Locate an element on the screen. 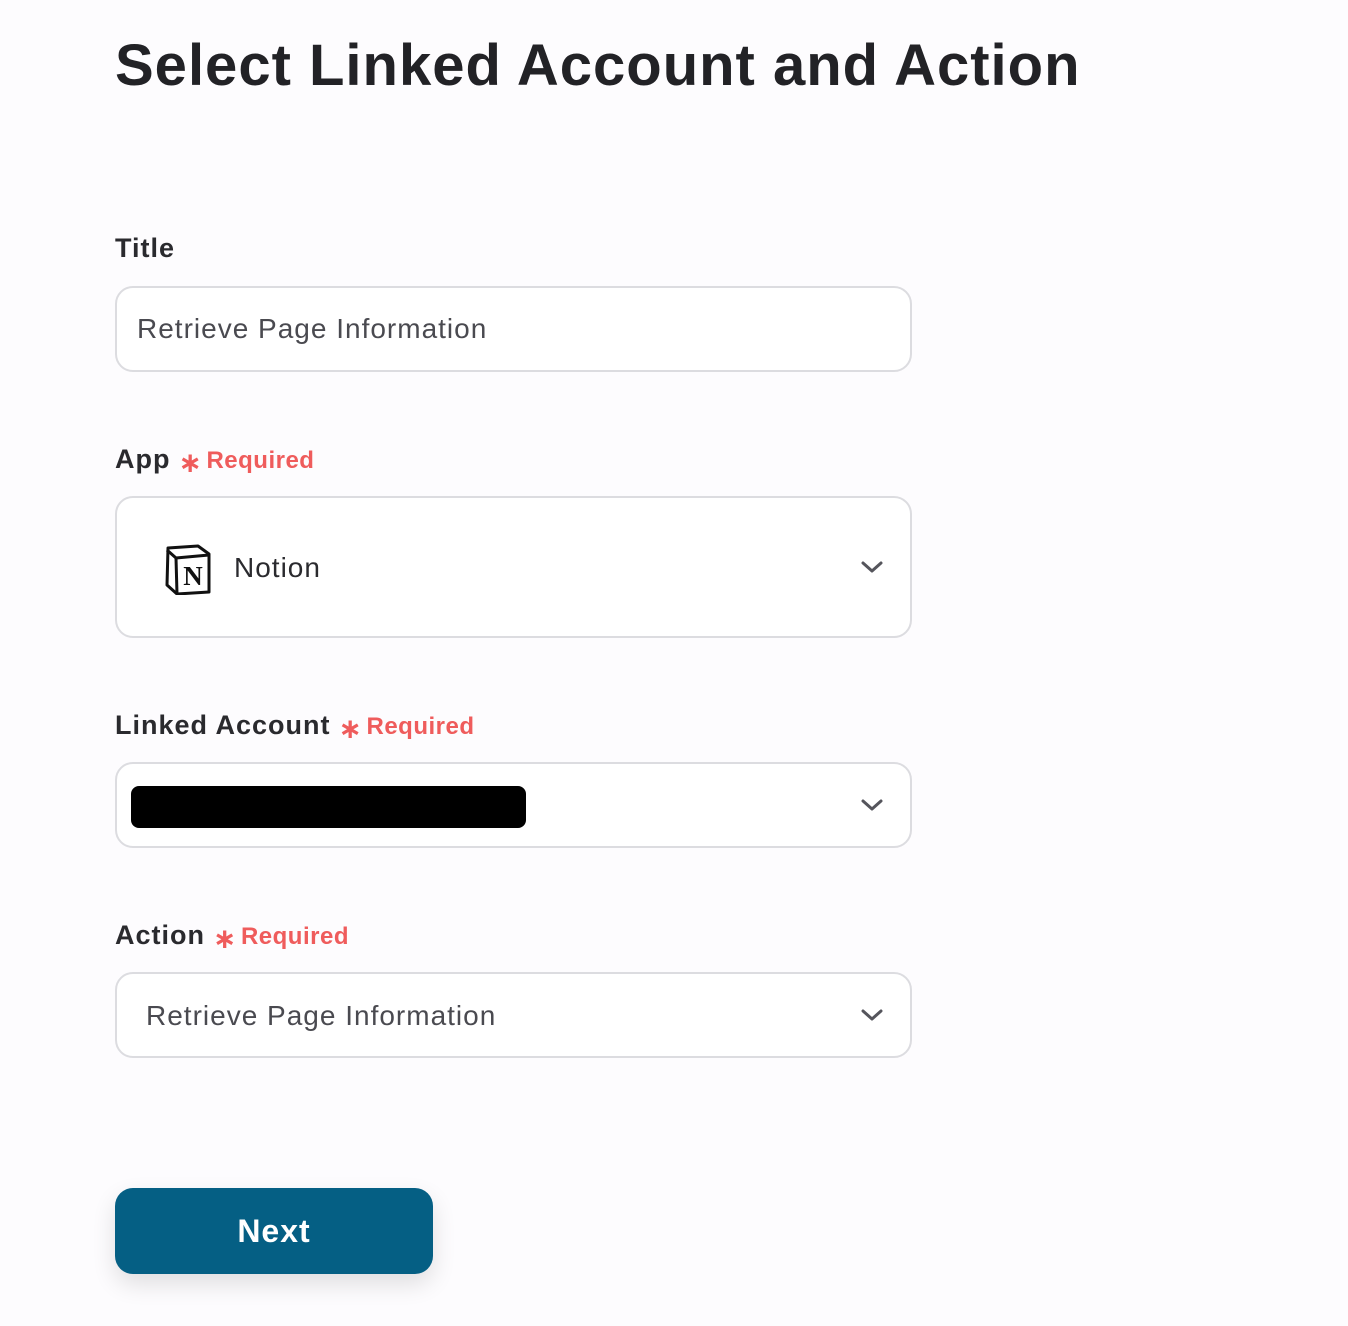  title-label: Title is located at coordinates (145, 248).